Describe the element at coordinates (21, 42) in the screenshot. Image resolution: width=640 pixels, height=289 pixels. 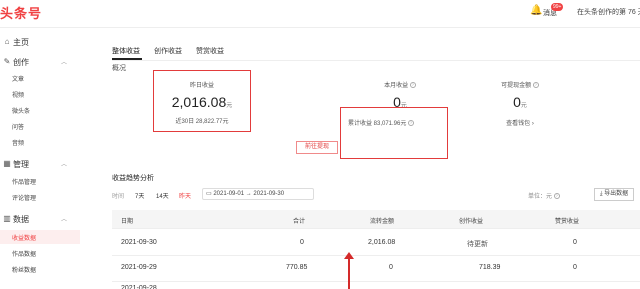
I see `sidebar-item-label: 主页` at that location.